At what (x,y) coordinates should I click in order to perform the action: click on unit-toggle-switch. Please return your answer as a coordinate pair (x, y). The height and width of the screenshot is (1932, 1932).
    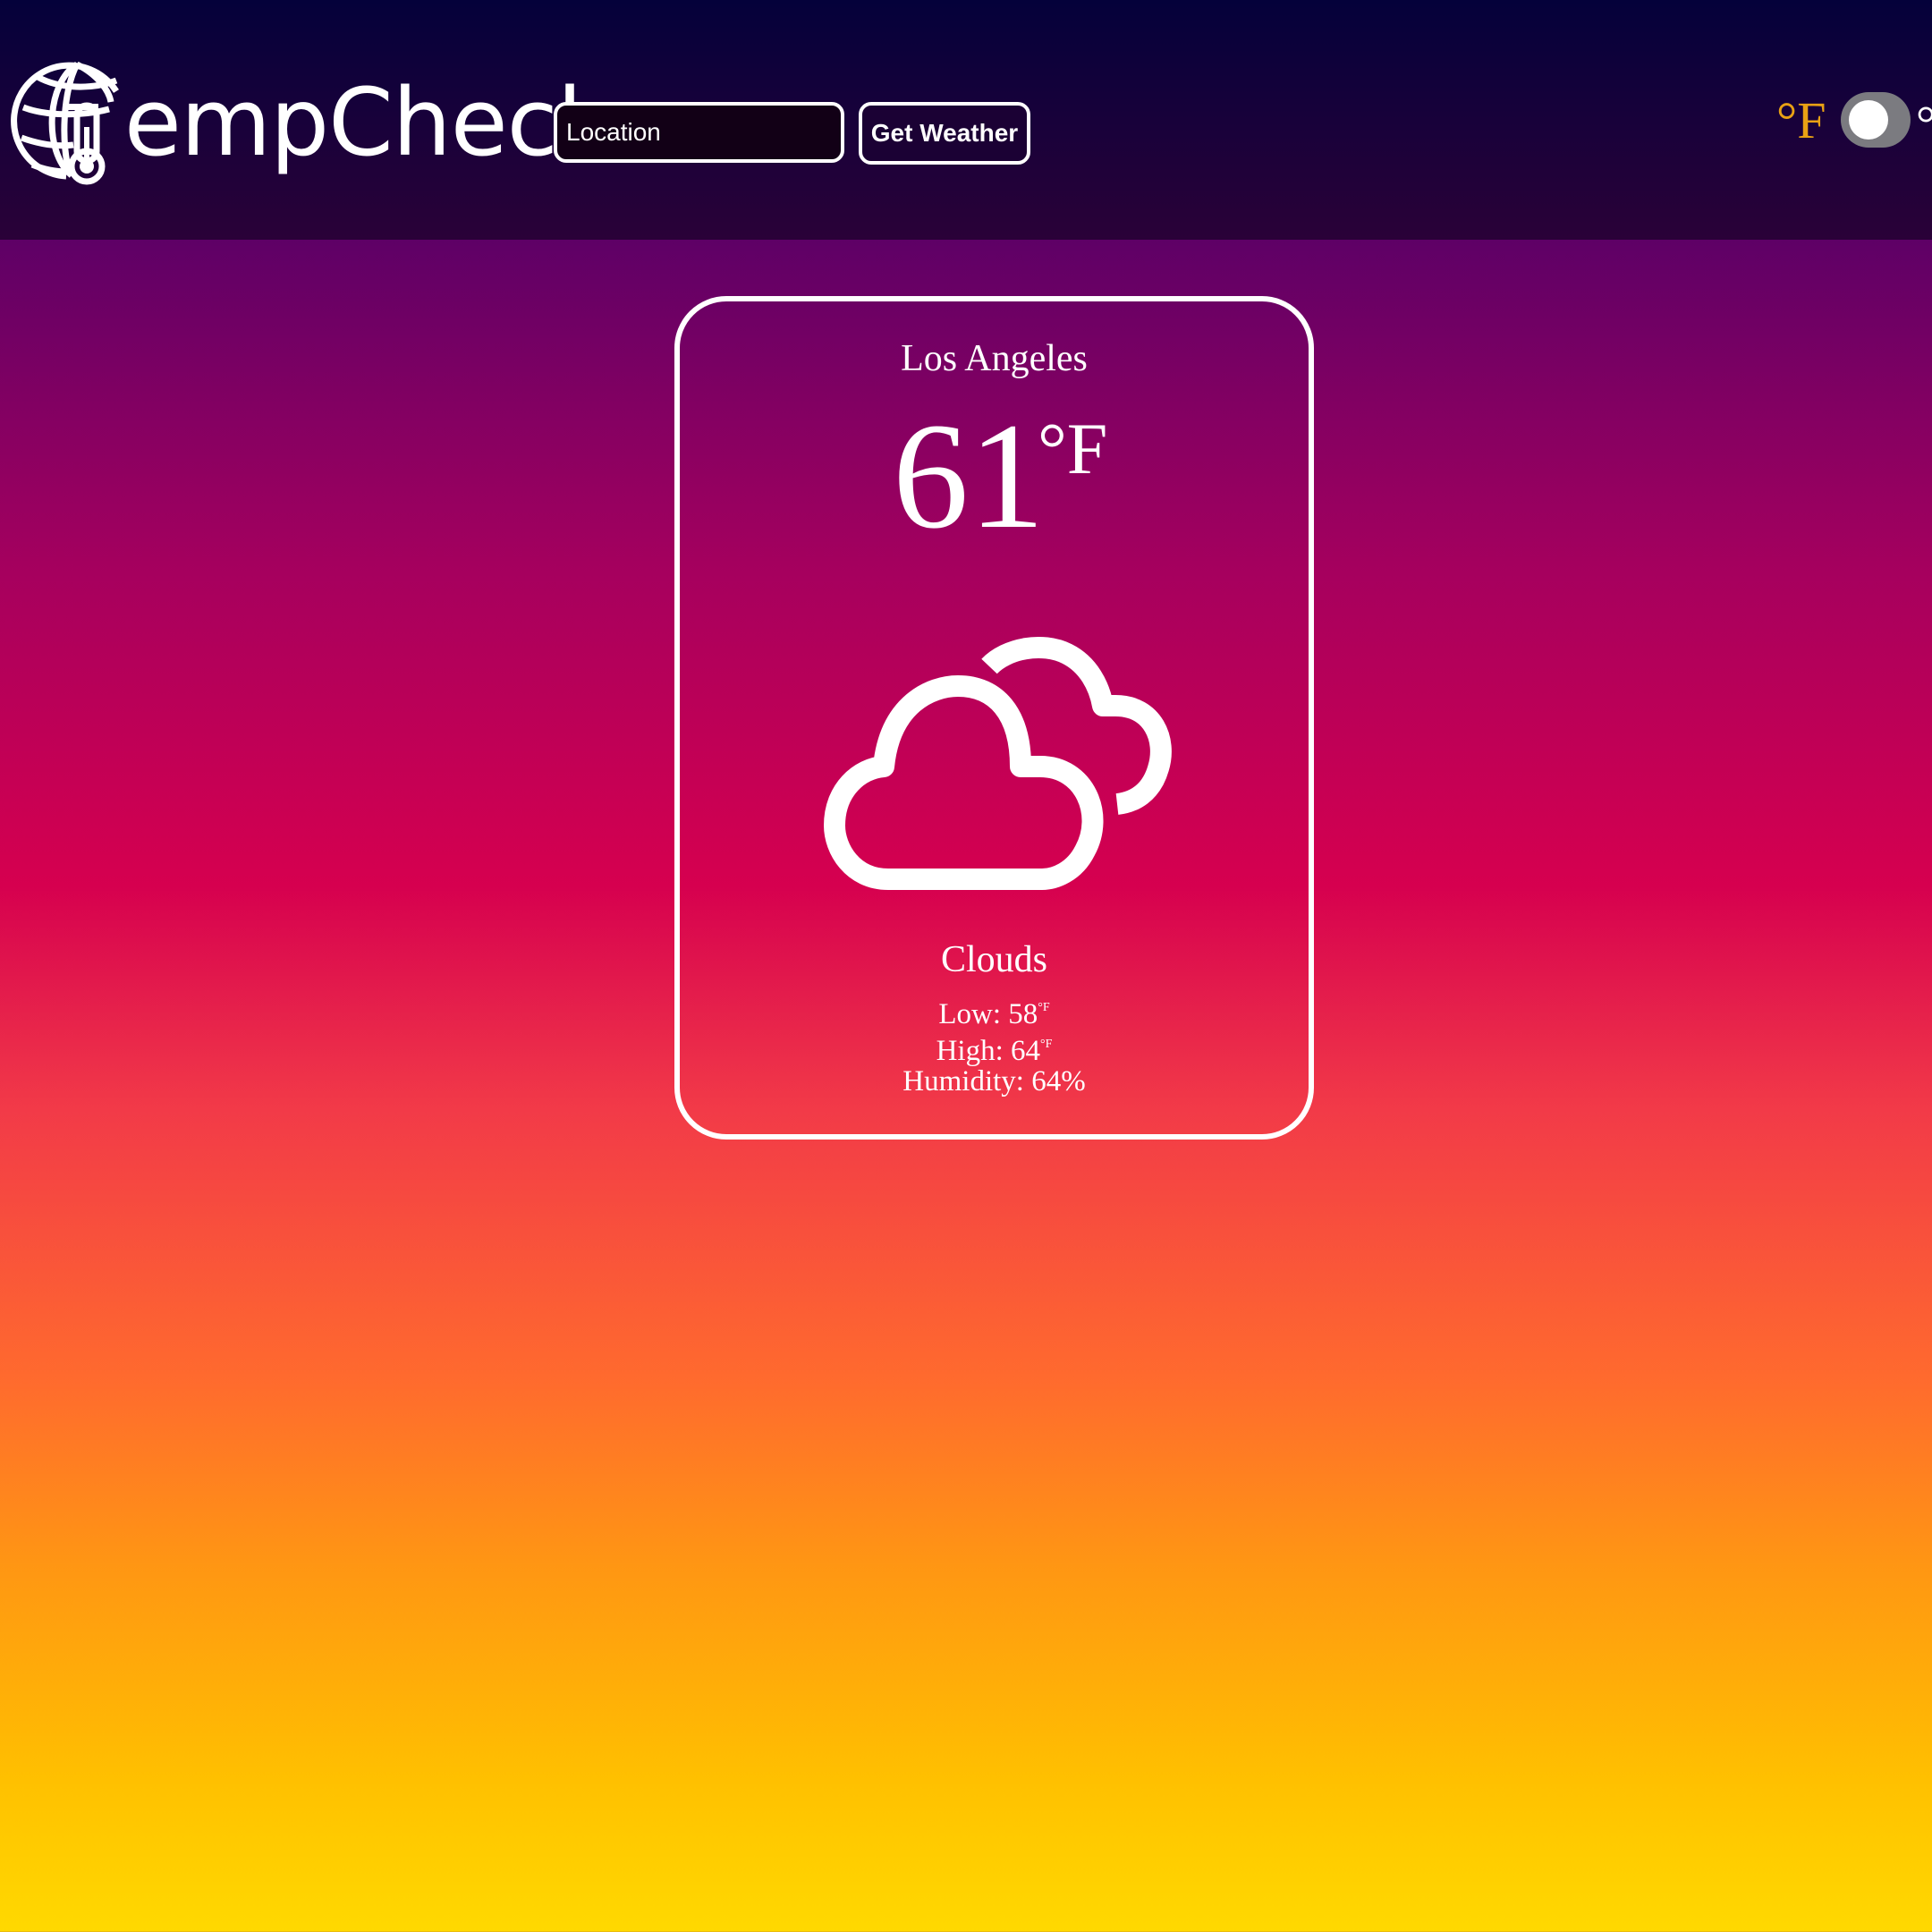
    Looking at the image, I should click on (1876, 120).